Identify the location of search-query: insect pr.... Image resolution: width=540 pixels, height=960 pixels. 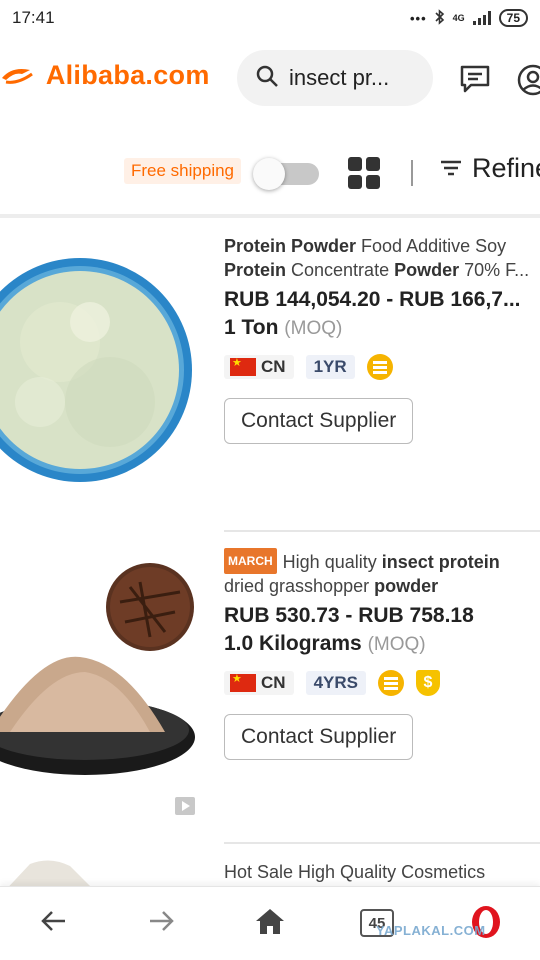
(339, 77).